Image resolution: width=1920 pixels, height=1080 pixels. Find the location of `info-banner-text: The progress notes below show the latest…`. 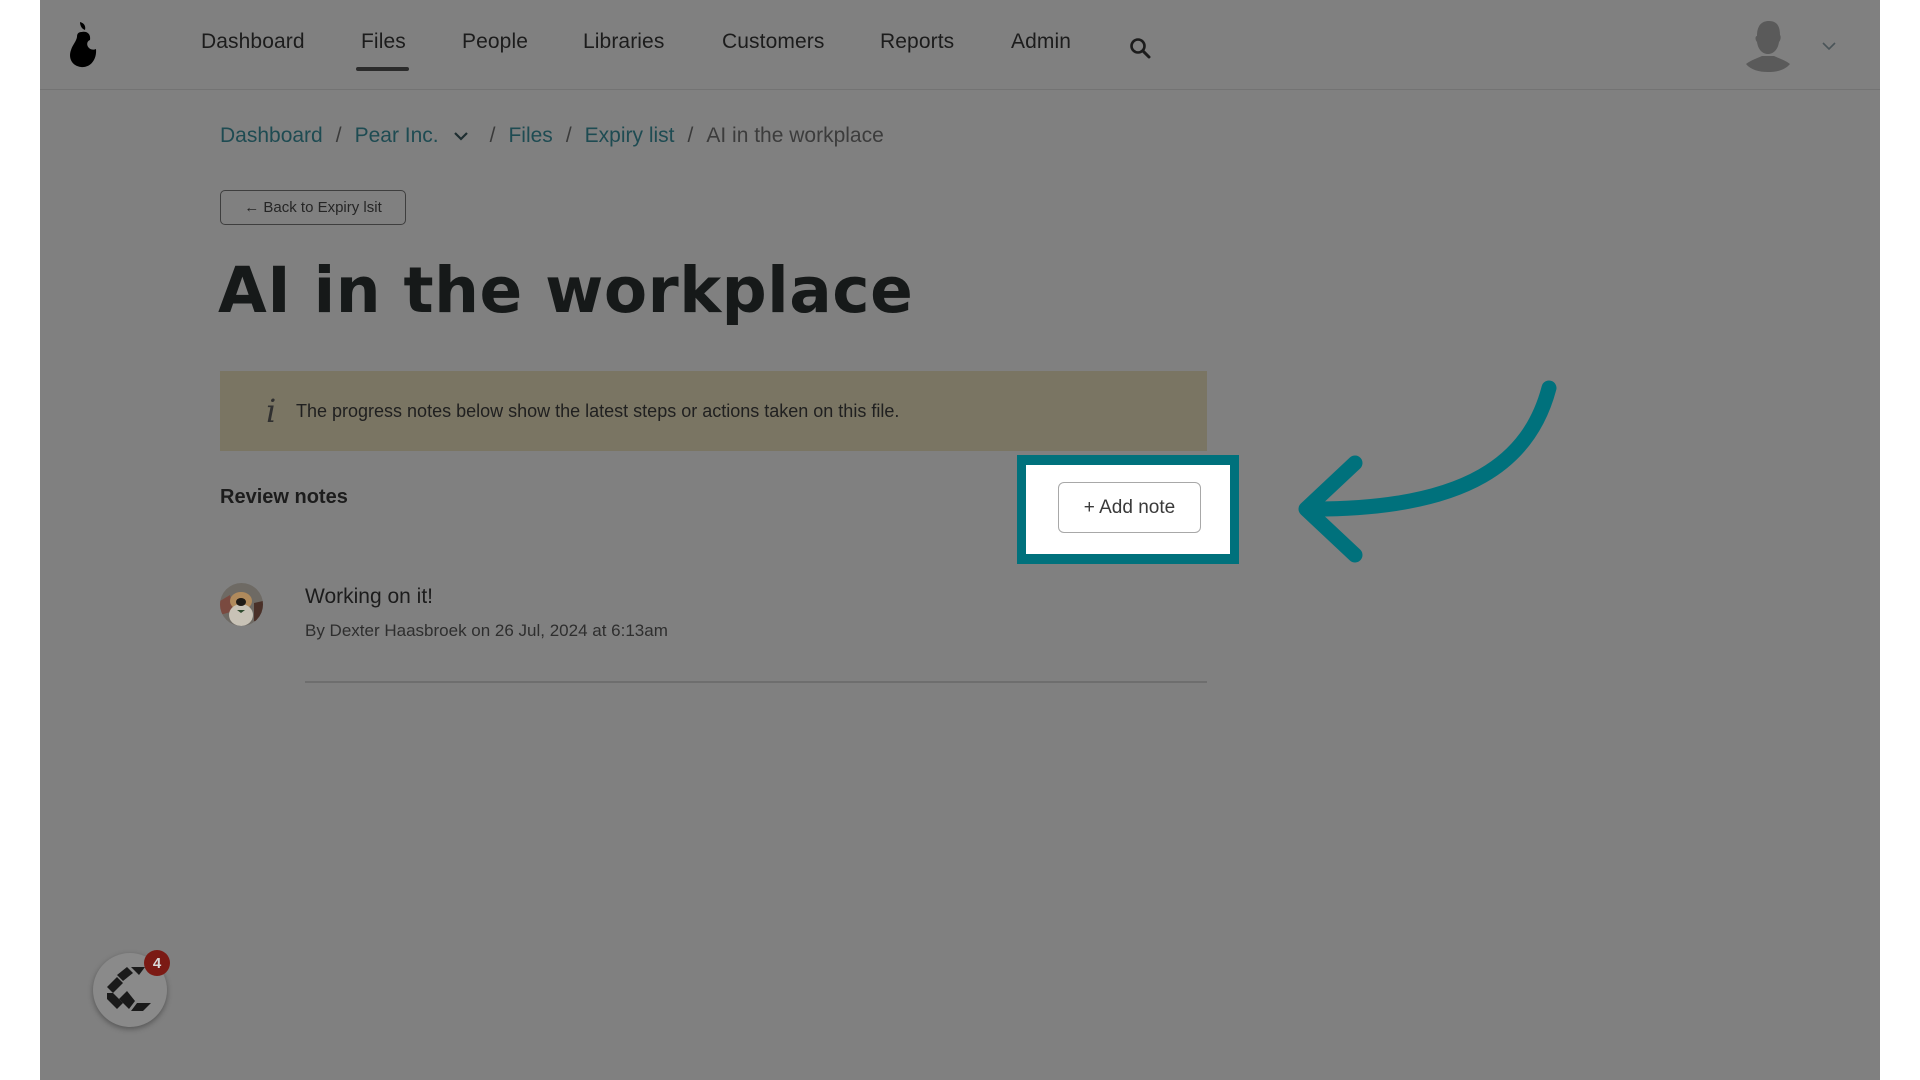

info-banner-text: The progress notes below show the latest… is located at coordinates (598, 410).